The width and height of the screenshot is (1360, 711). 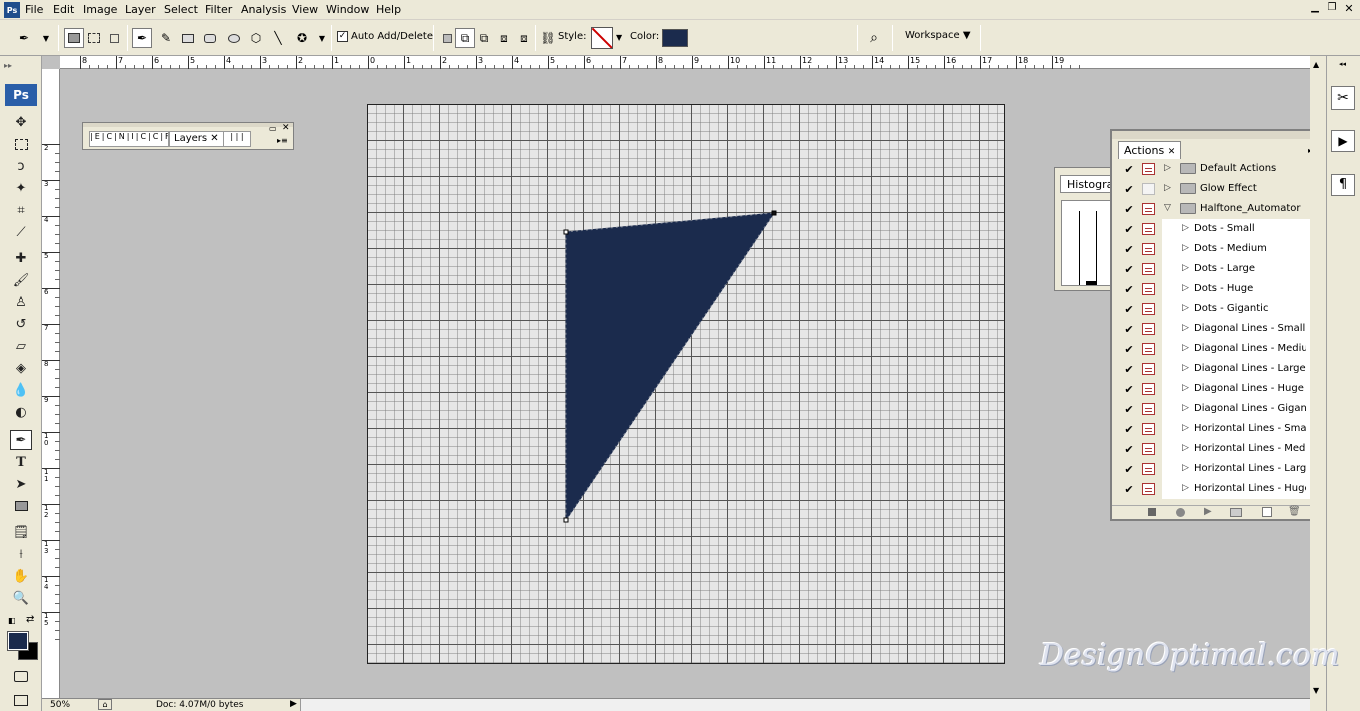 I want to click on action-row: ✔ ▷ Horizontal Lines - Small, so click(x=1214, y=429).